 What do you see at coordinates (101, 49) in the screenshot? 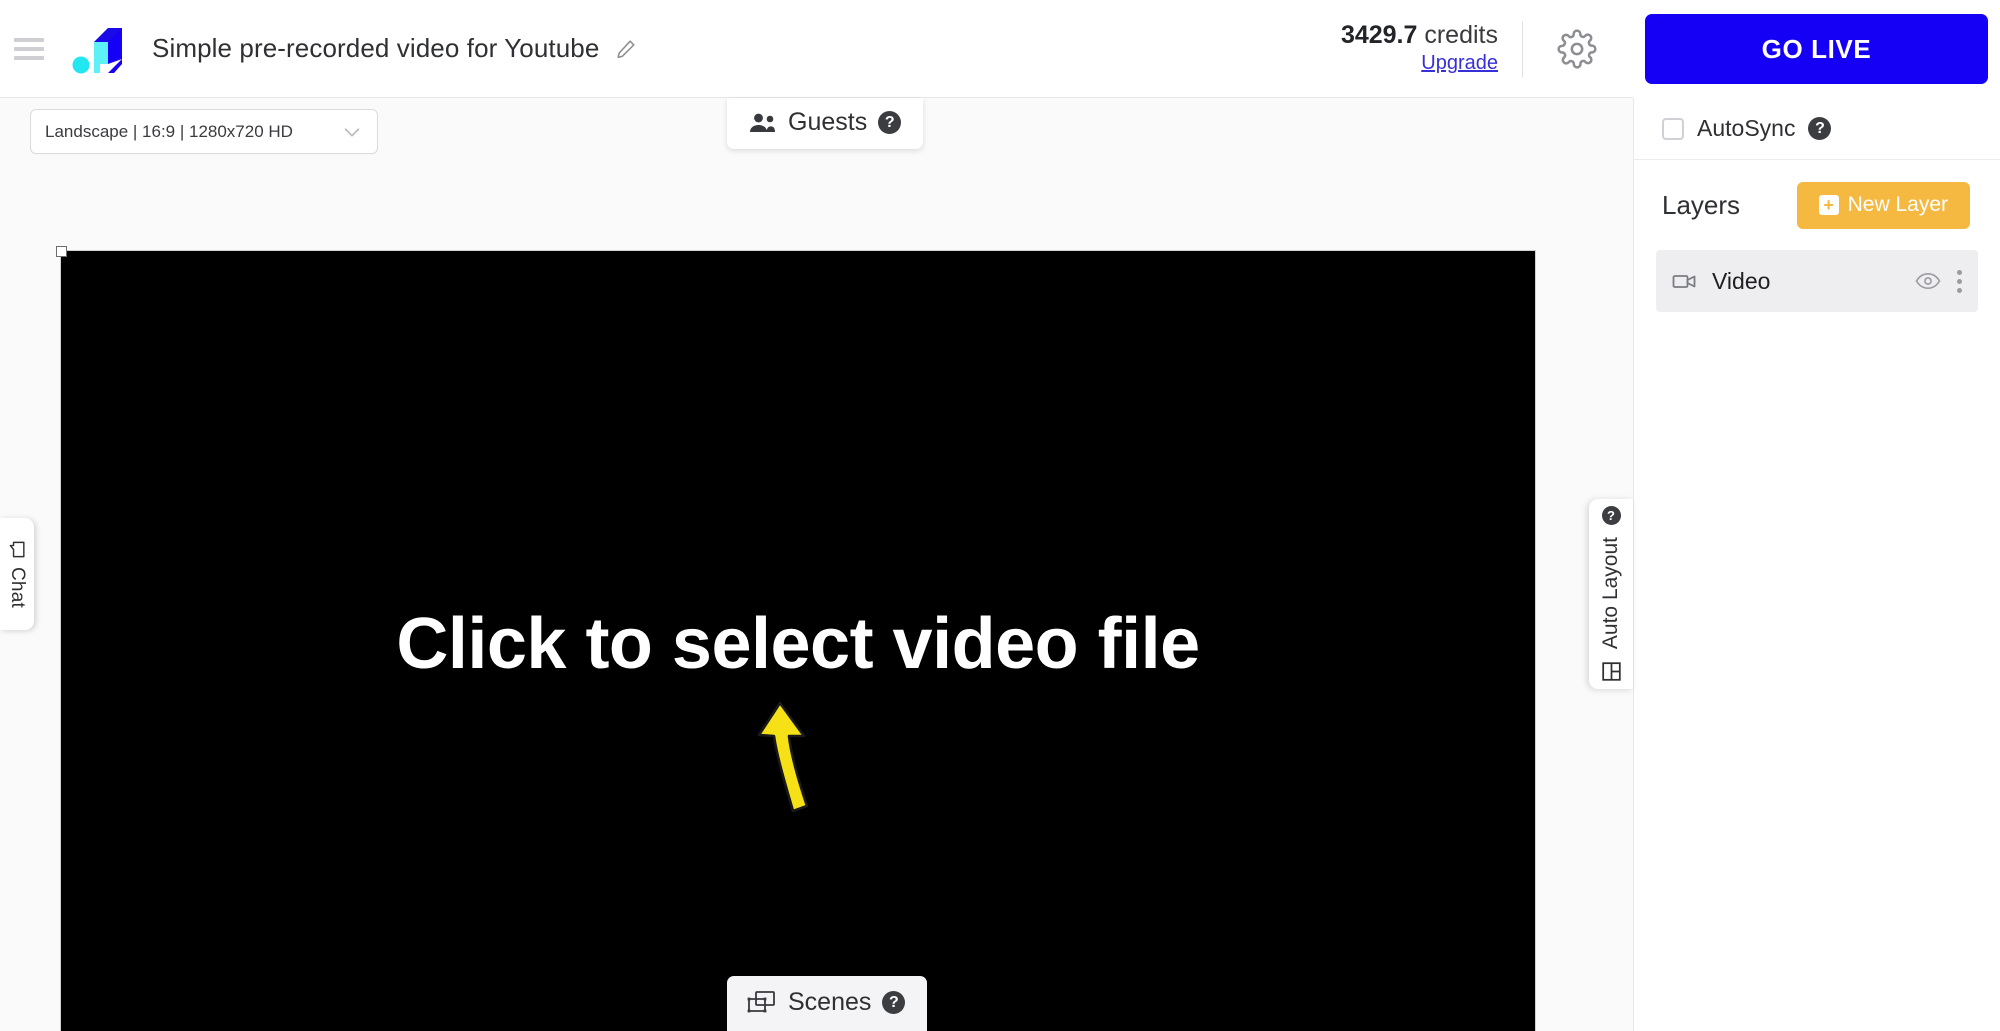
I see `brand-logo` at bounding box center [101, 49].